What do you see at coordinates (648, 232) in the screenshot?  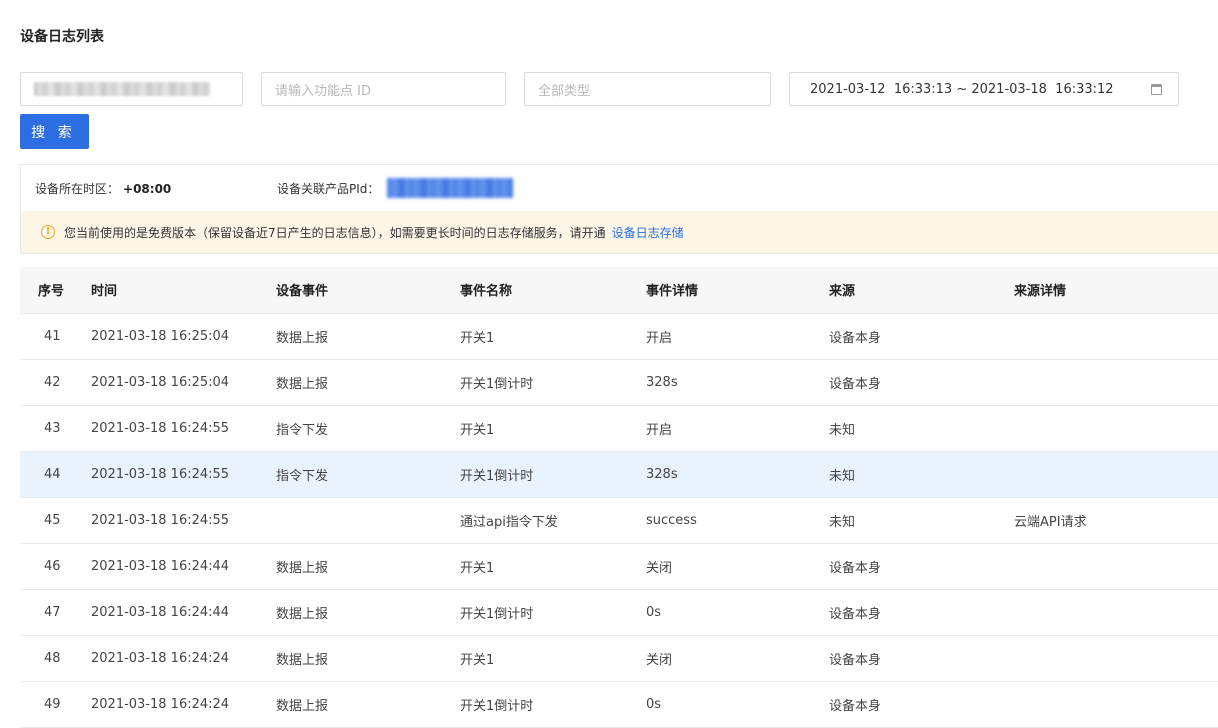 I see `log-storage-link: 设备日志存储` at bounding box center [648, 232].